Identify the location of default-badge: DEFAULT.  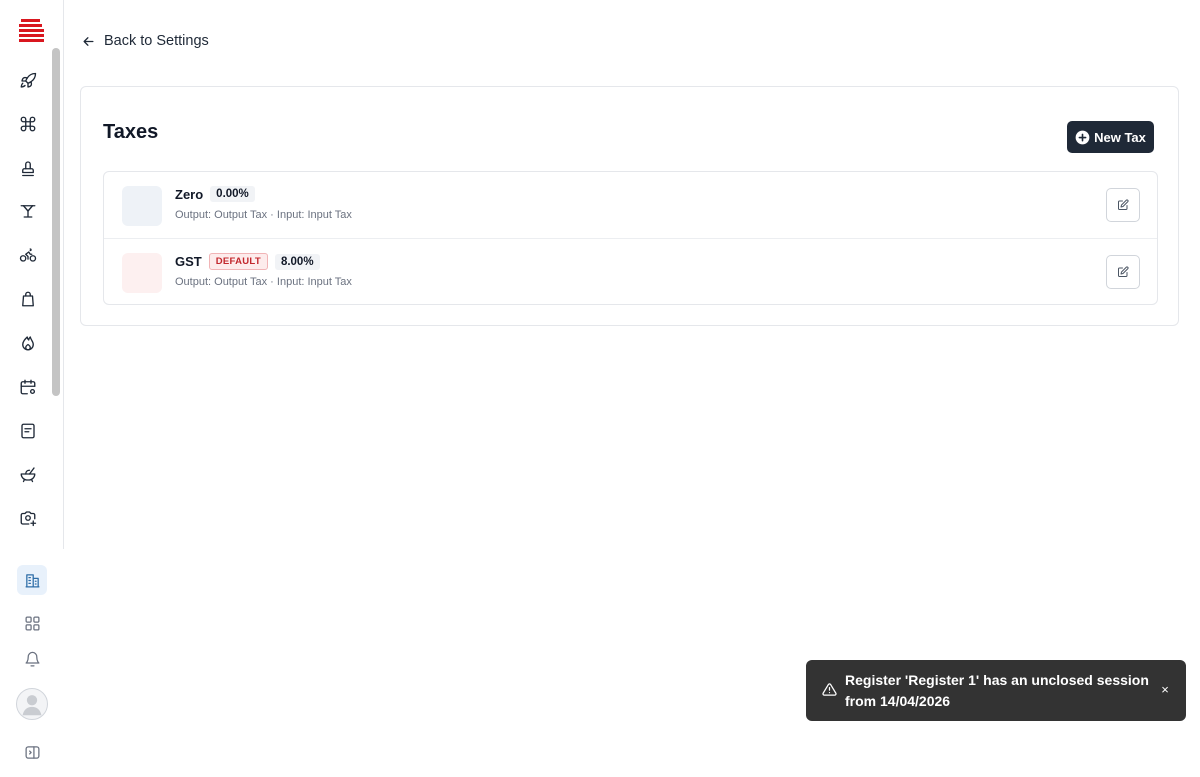
(238, 261).